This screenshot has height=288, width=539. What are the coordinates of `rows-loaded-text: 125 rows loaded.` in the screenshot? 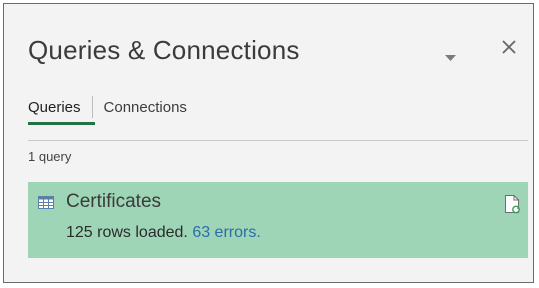 It's located at (127, 232).